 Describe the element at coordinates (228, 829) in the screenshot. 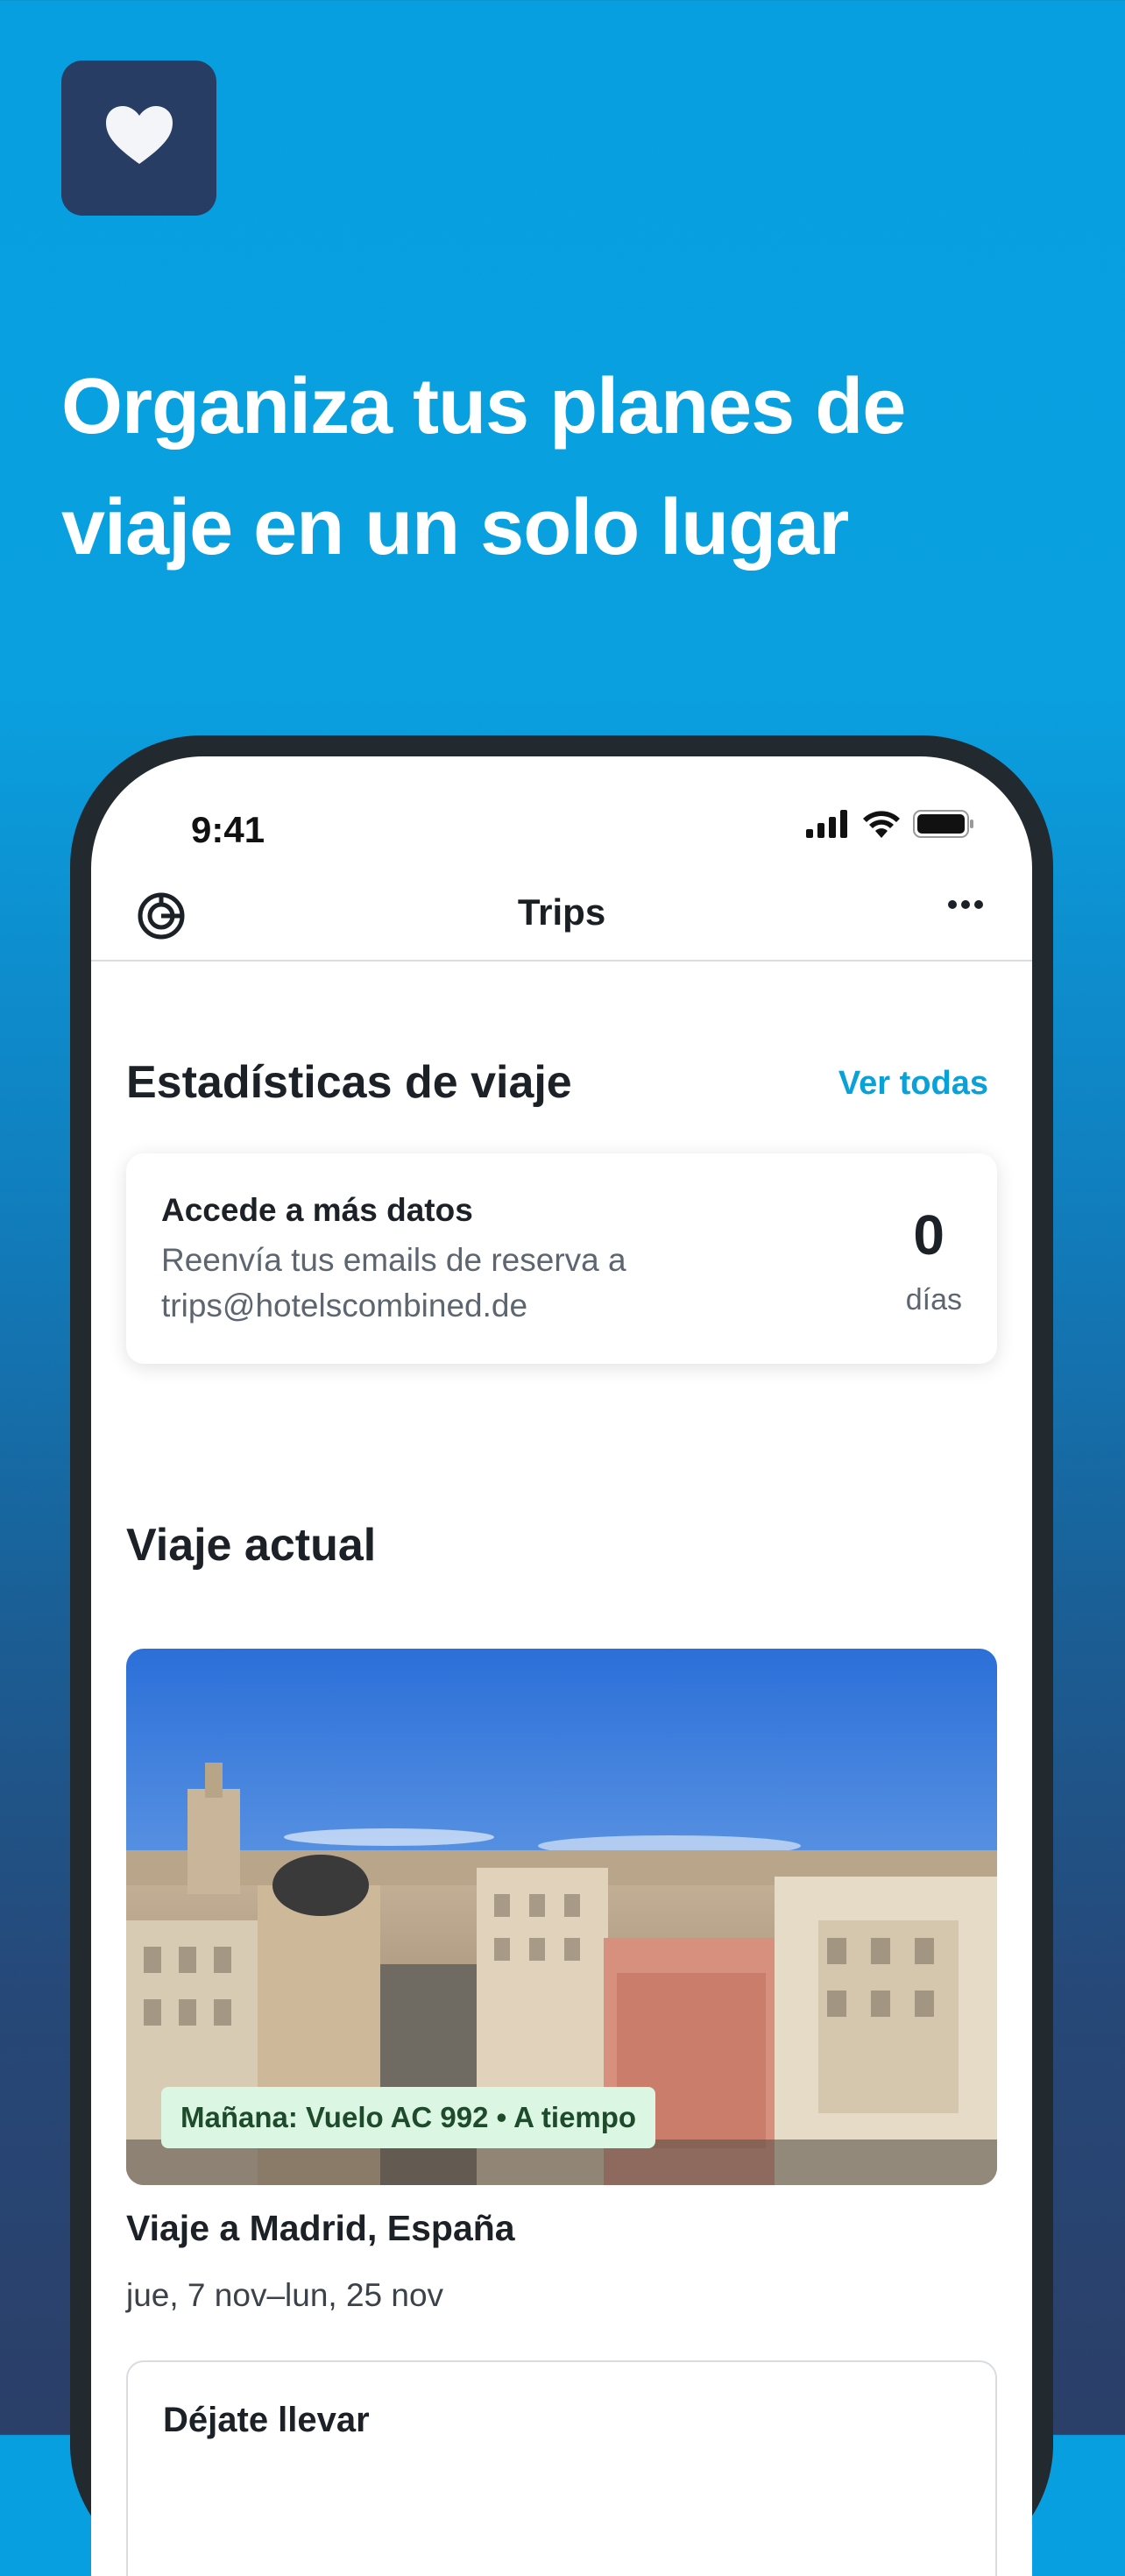

I see `status-time: 9:41` at that location.